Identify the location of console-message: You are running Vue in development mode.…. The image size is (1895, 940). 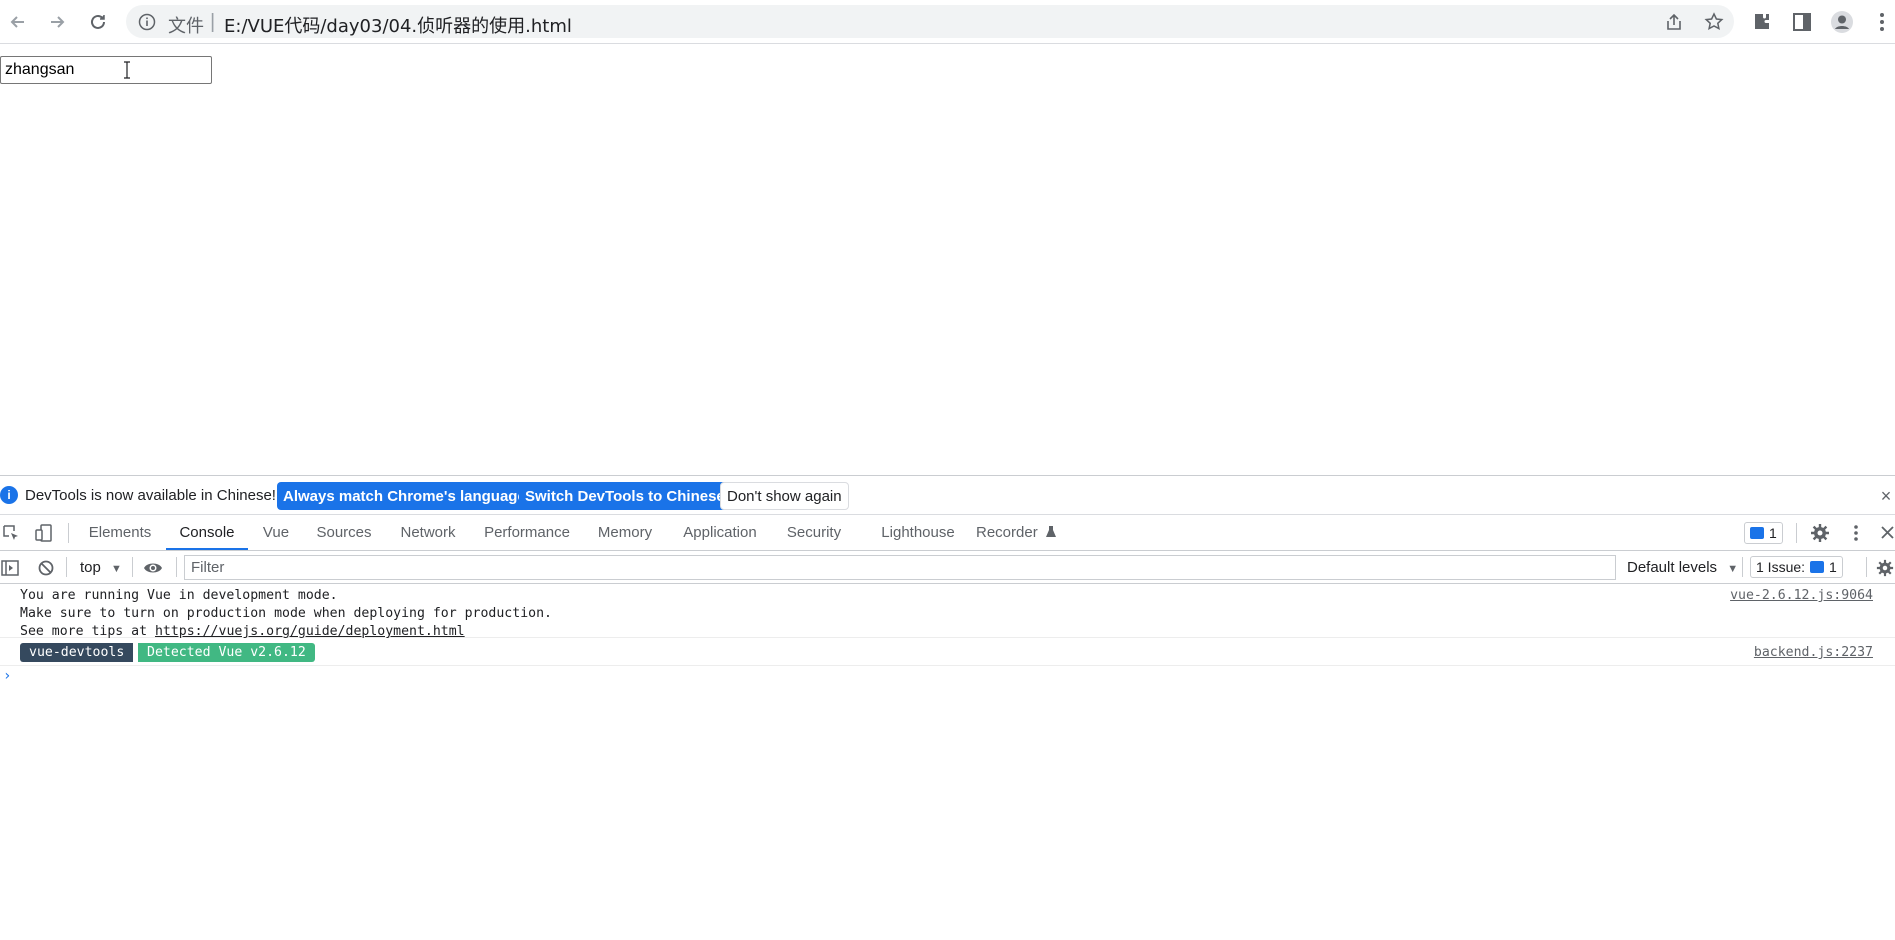
(947, 611).